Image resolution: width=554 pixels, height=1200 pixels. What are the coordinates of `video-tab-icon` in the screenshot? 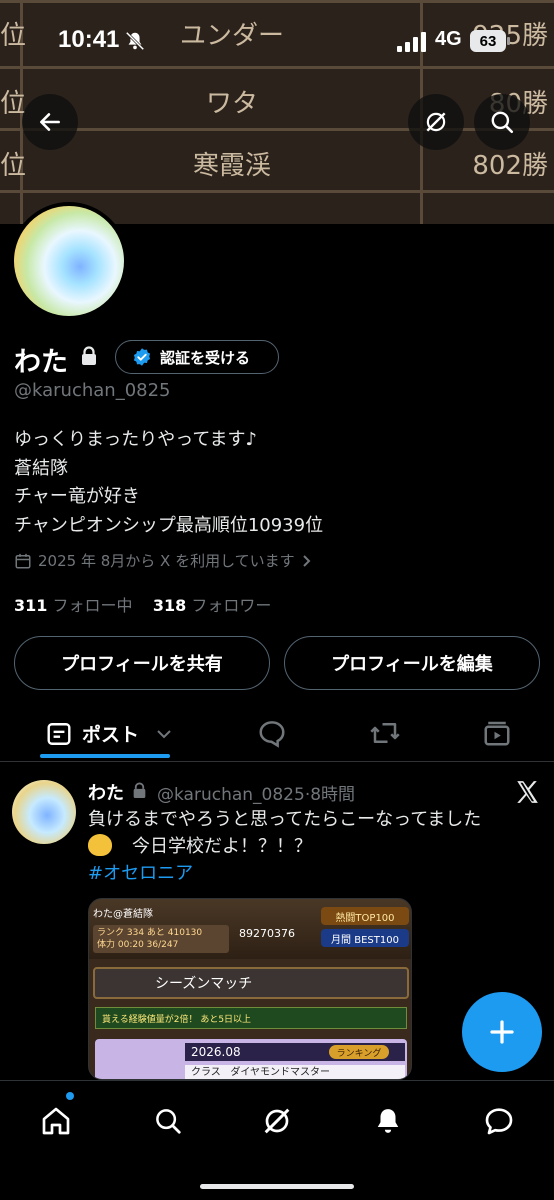 It's located at (497, 733).